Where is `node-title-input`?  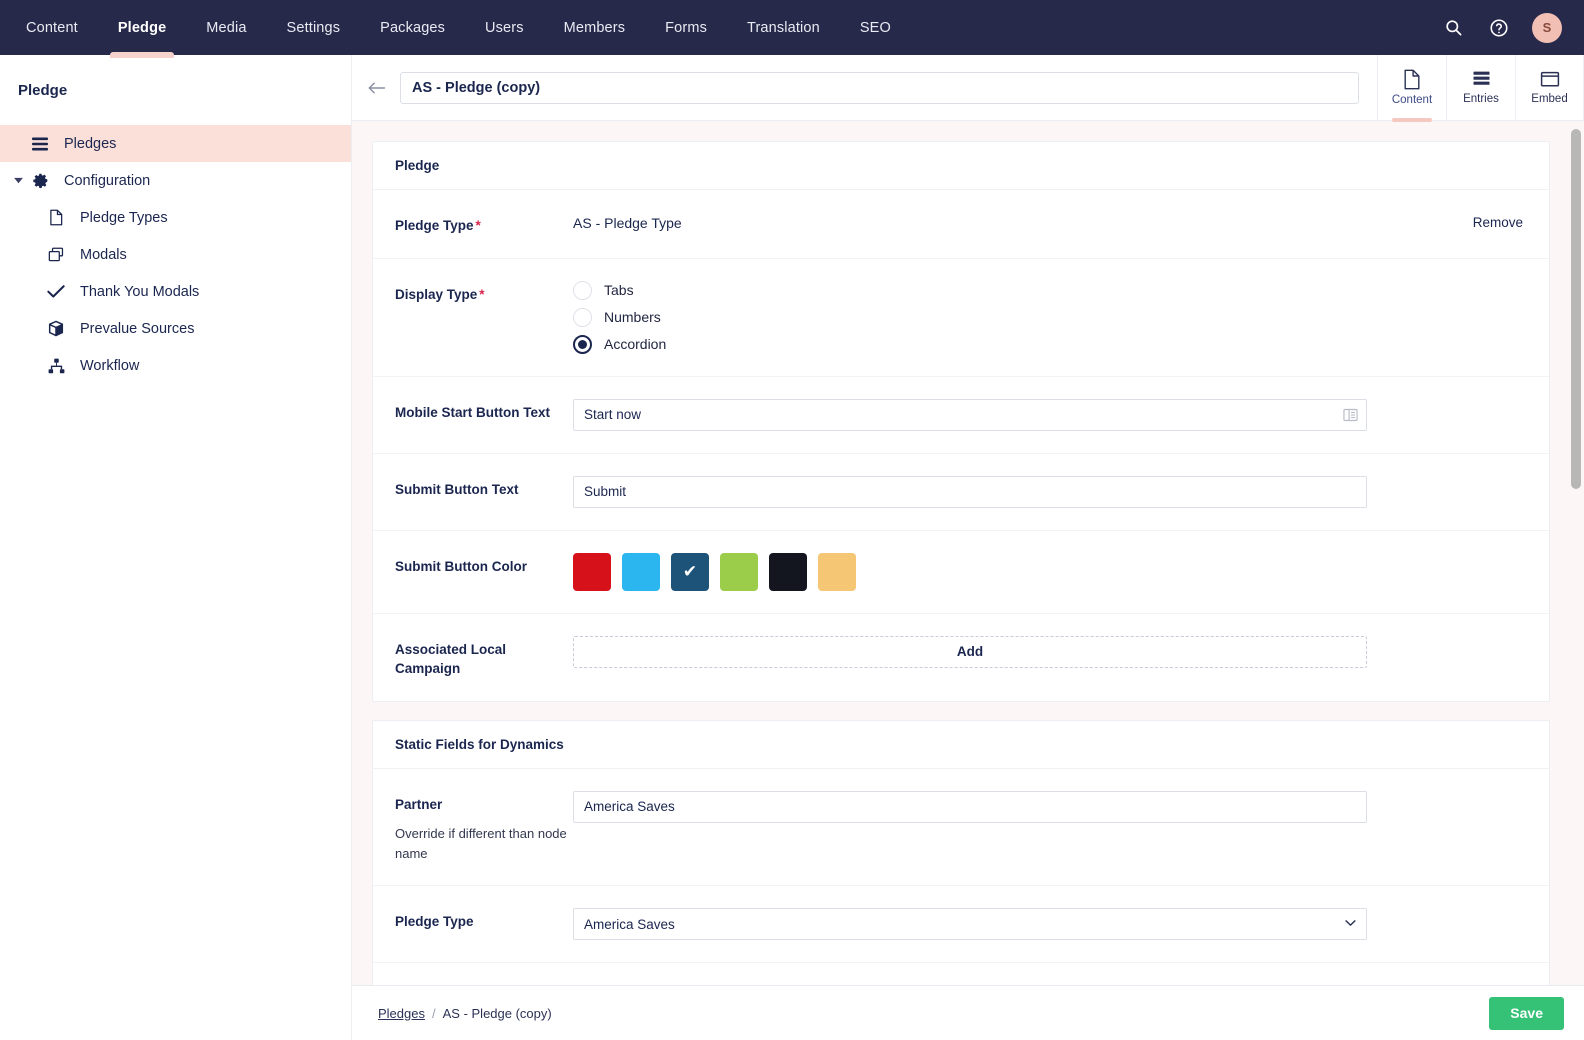 node-title-input is located at coordinates (879, 87).